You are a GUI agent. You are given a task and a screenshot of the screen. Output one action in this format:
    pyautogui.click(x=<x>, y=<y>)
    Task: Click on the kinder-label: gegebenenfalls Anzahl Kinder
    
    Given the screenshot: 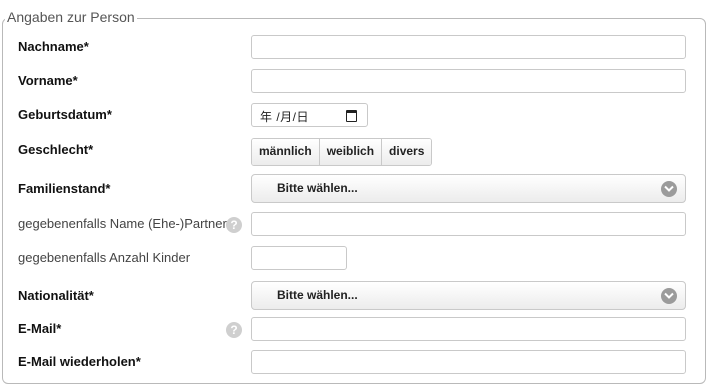 What is the action you would take?
    pyautogui.click(x=104, y=257)
    